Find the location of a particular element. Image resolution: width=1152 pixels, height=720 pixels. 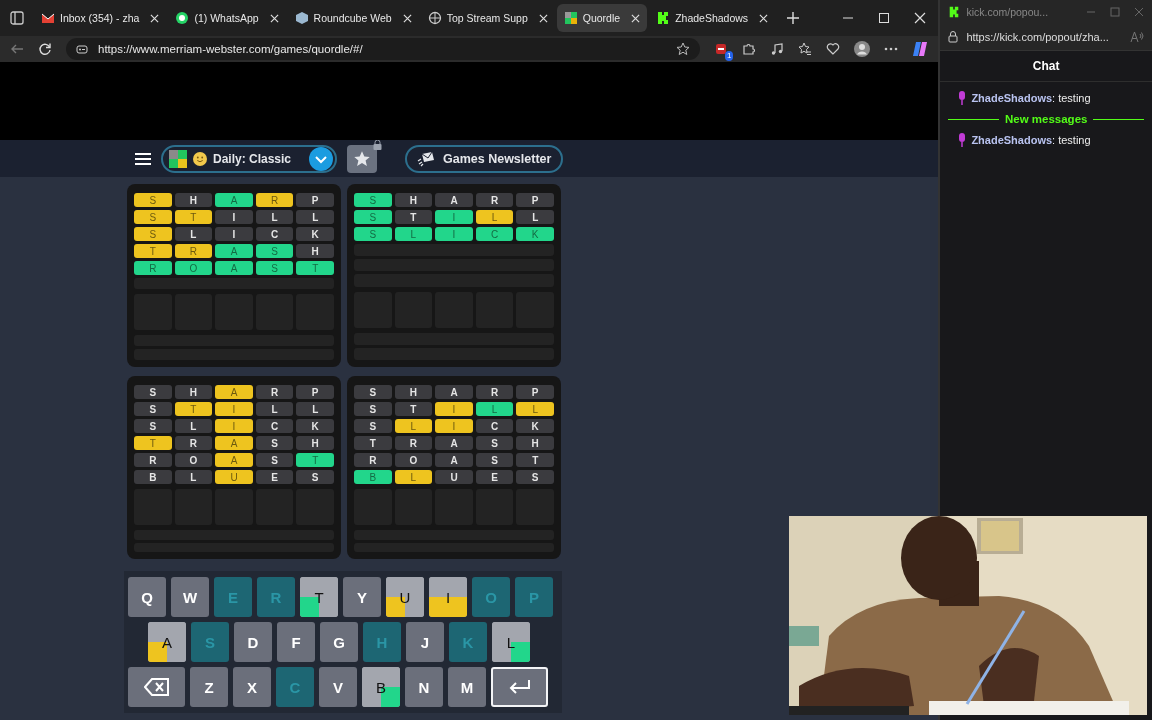

backspace-key is located at coordinates (156, 687).